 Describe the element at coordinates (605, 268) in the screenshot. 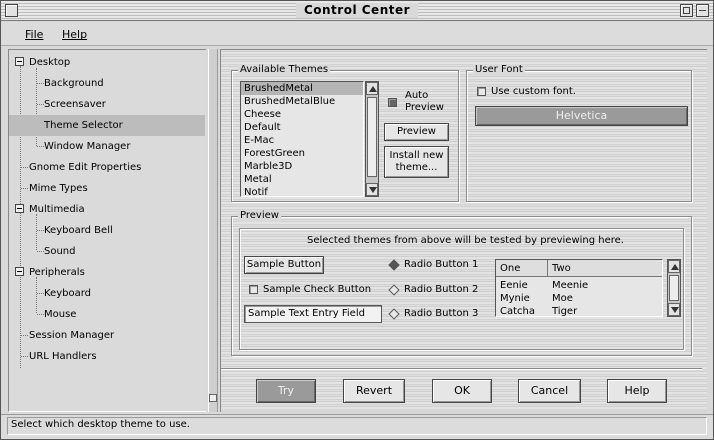

I see `column-header: Two` at that location.